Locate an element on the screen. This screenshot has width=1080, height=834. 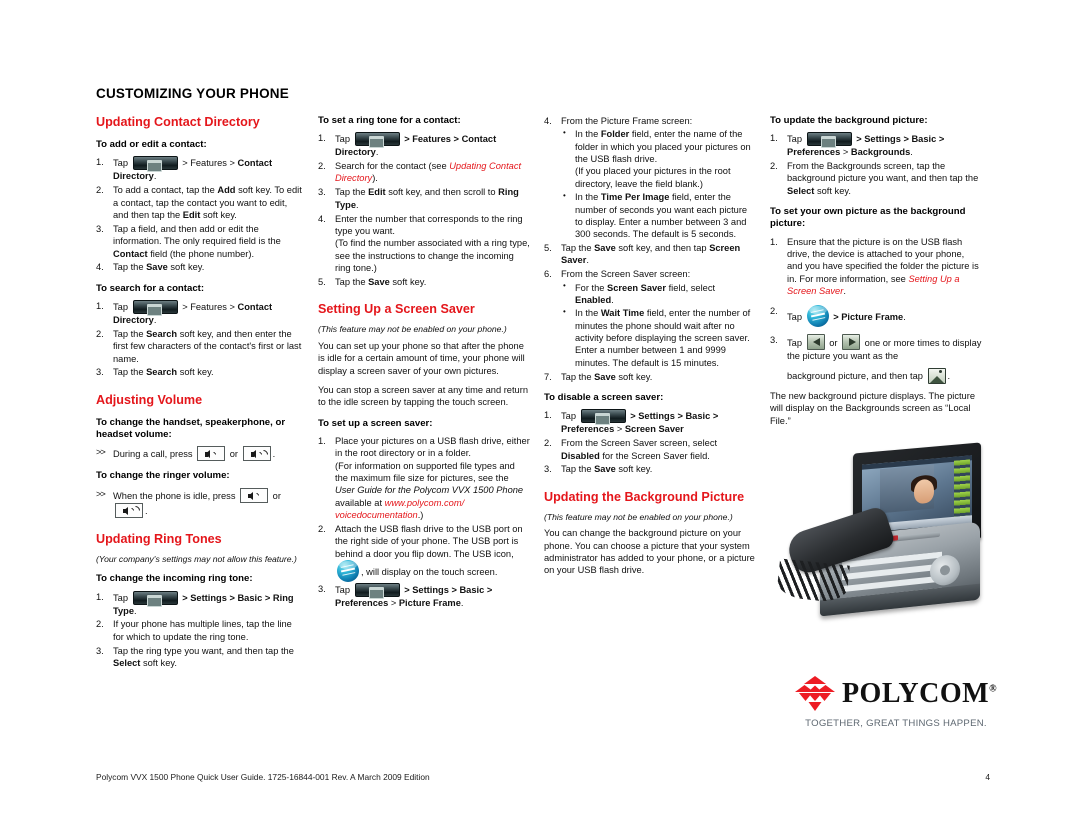
field-name: Screen Saver is located at coordinates (636, 287).